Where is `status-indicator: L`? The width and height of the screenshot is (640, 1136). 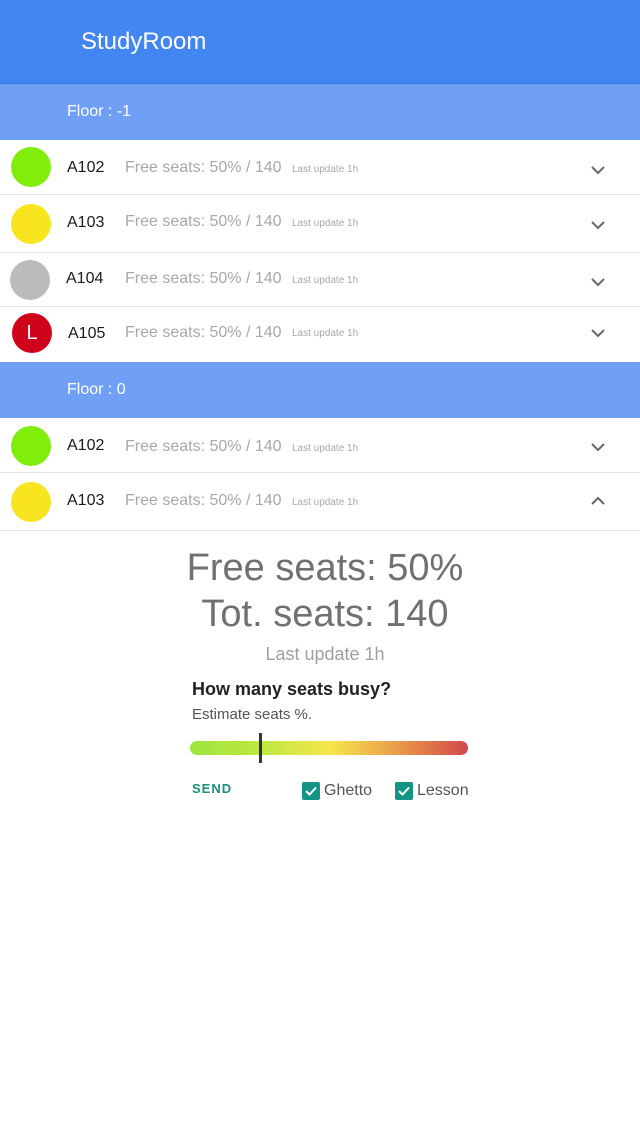
status-indicator: L is located at coordinates (32, 333).